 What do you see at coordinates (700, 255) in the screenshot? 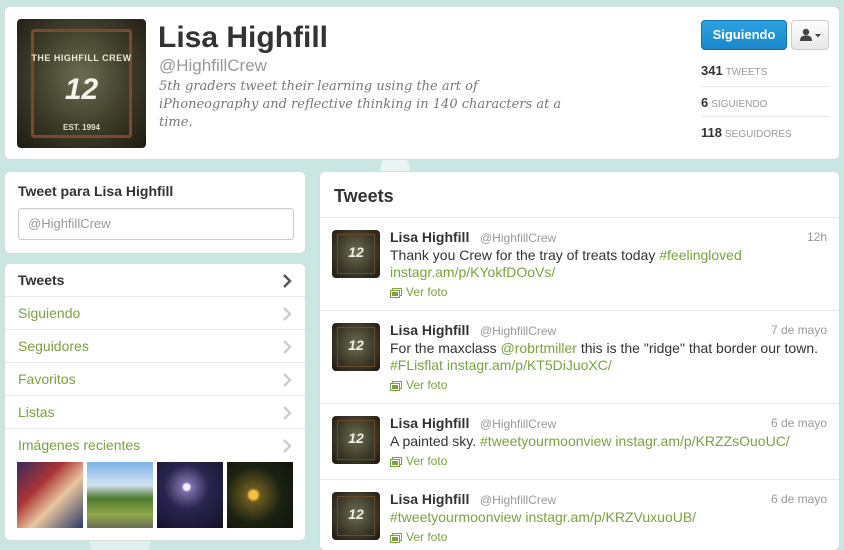
I see `hashtag-link: #feelingloved` at bounding box center [700, 255].